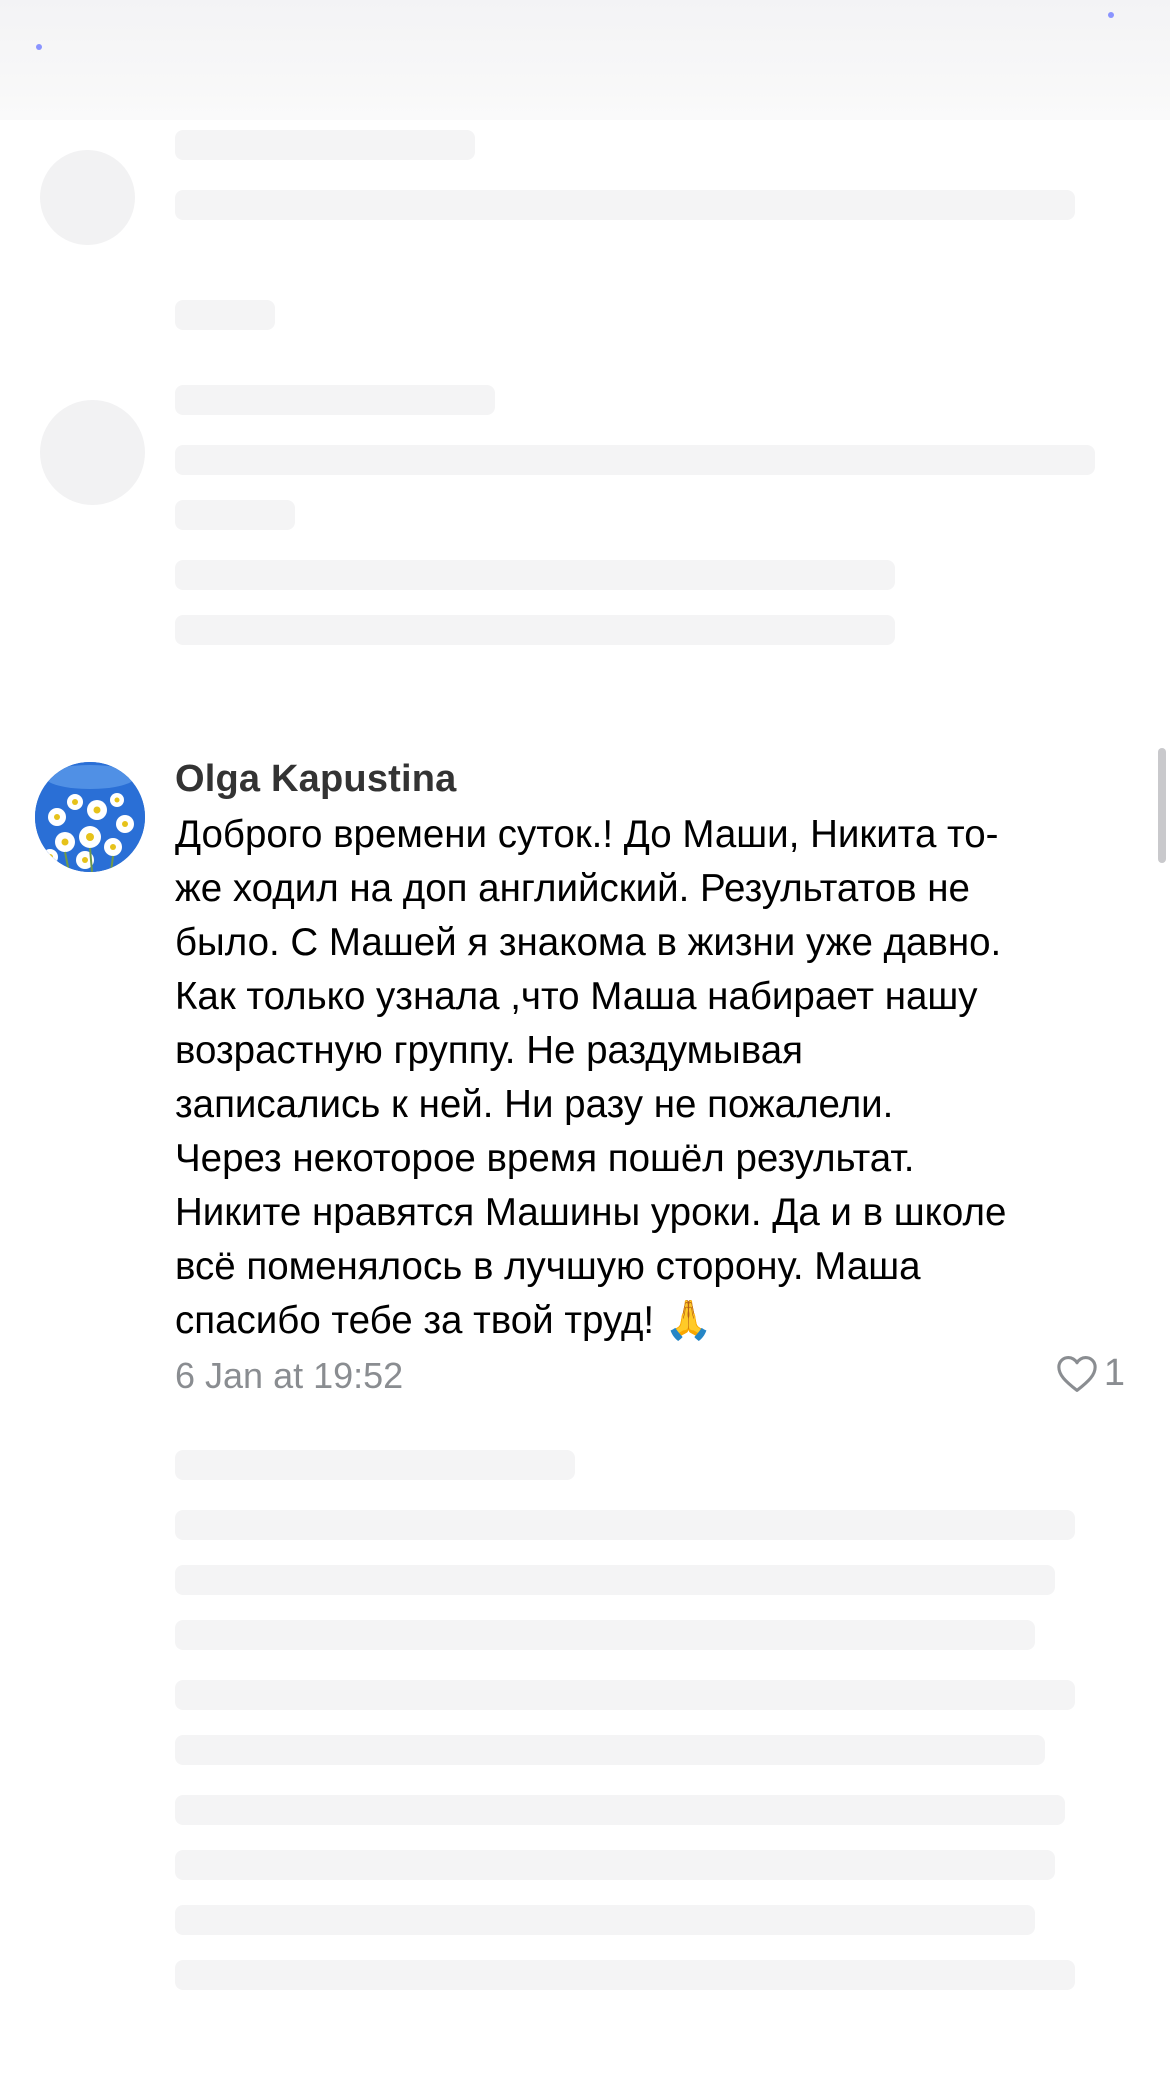  What do you see at coordinates (316, 779) in the screenshot?
I see `comment-author: Olga Kapustina` at bounding box center [316, 779].